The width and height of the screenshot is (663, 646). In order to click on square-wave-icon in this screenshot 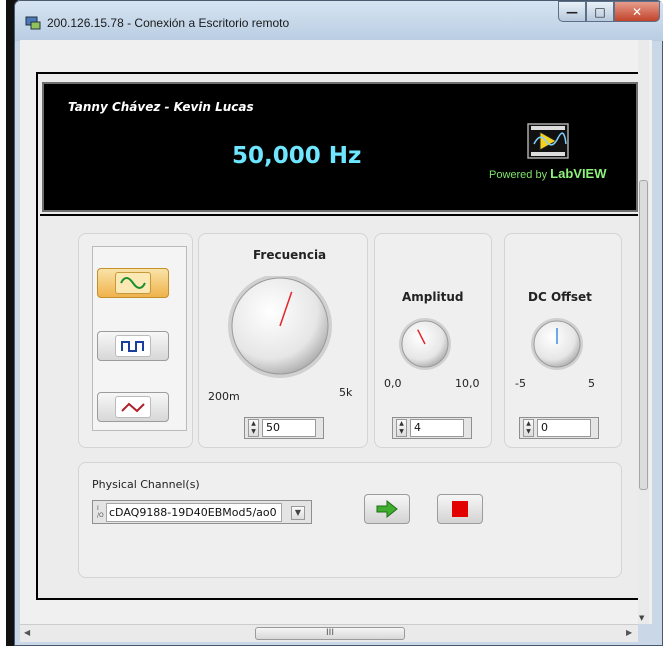, I will do `click(132, 346)`.